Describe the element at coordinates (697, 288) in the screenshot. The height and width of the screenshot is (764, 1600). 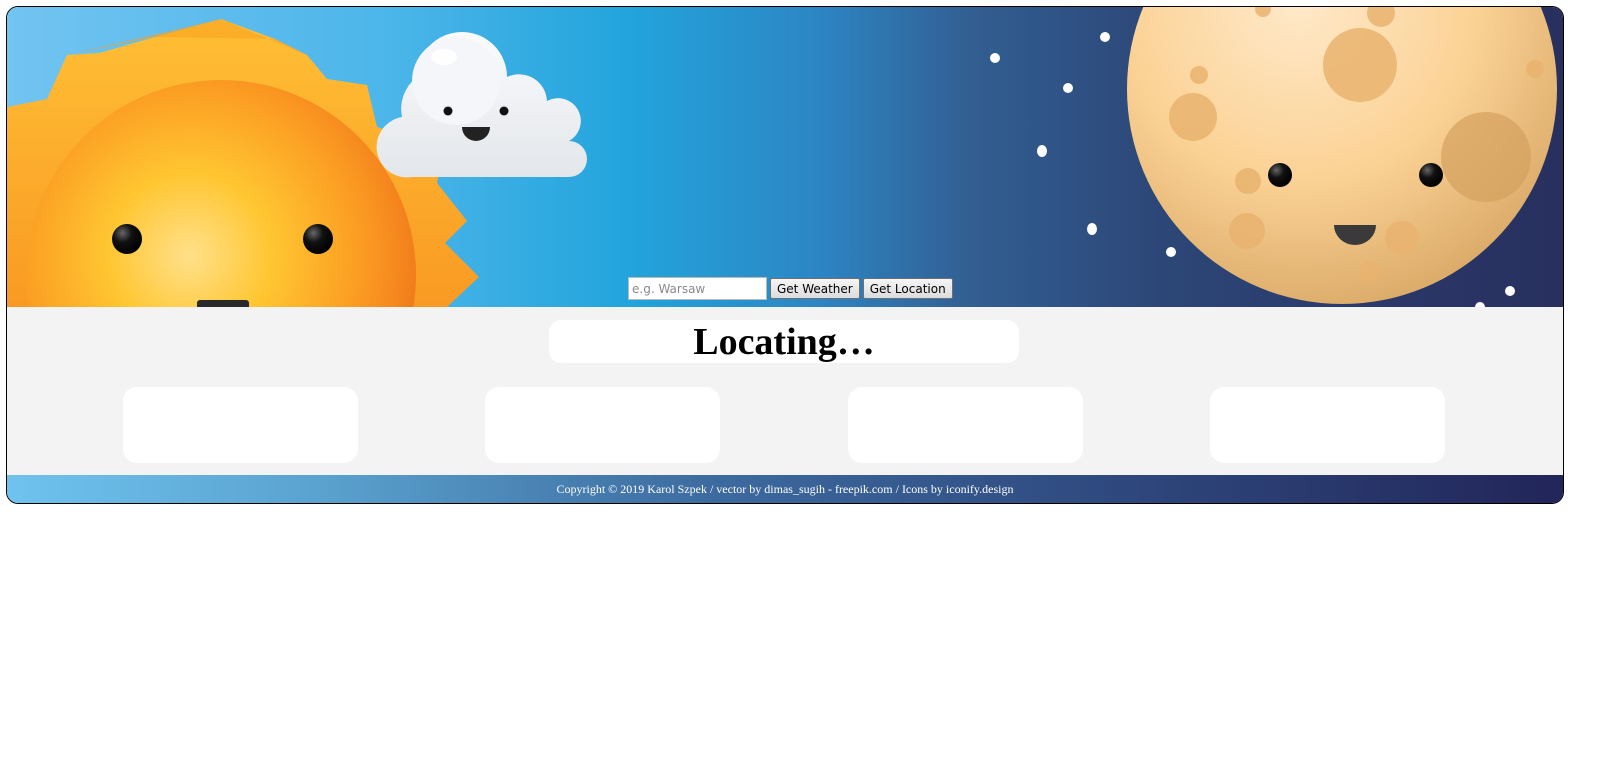
I see `city-search-input` at that location.